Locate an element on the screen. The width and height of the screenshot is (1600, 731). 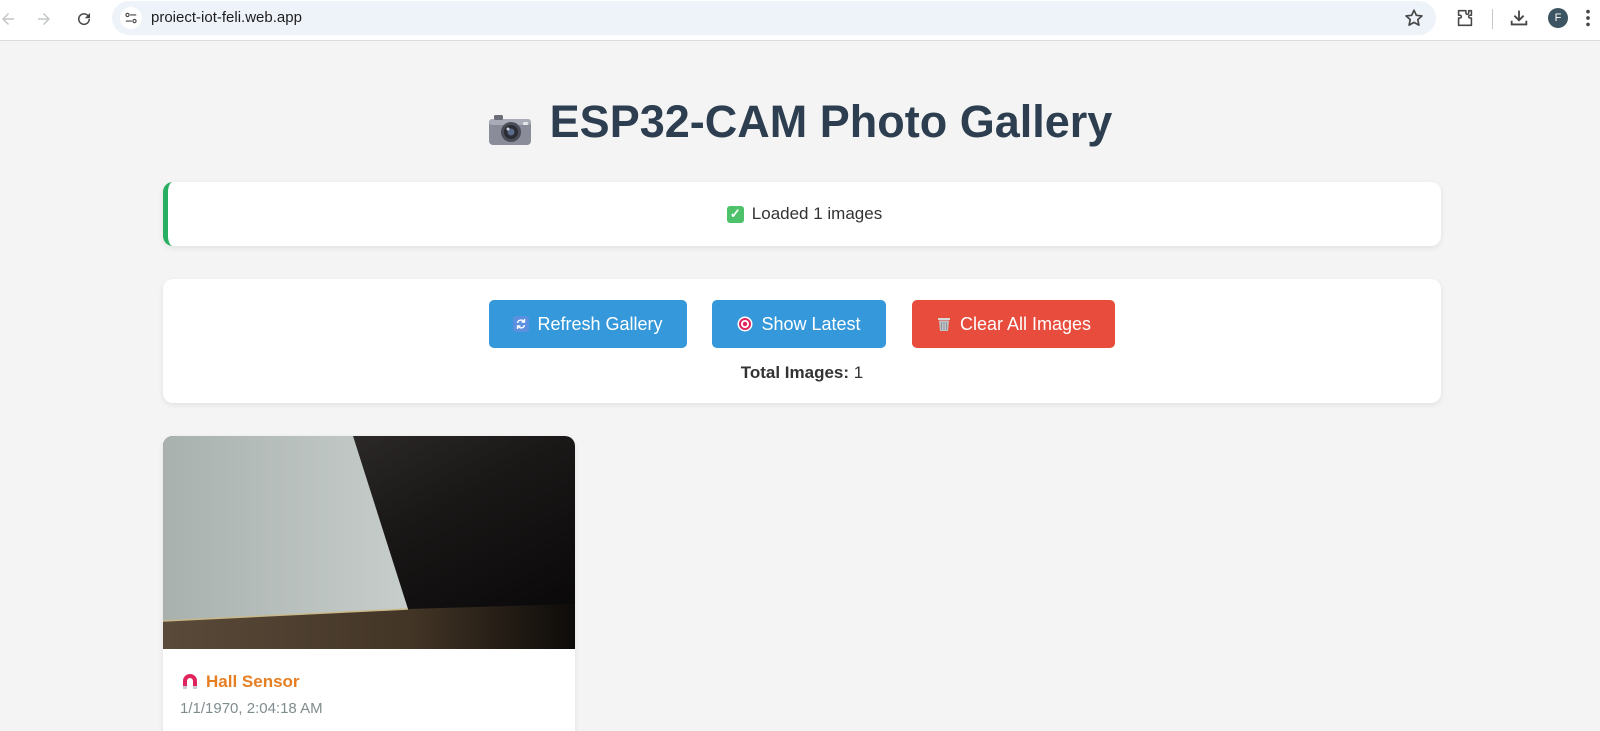
refresh-icon is located at coordinates (521, 324).